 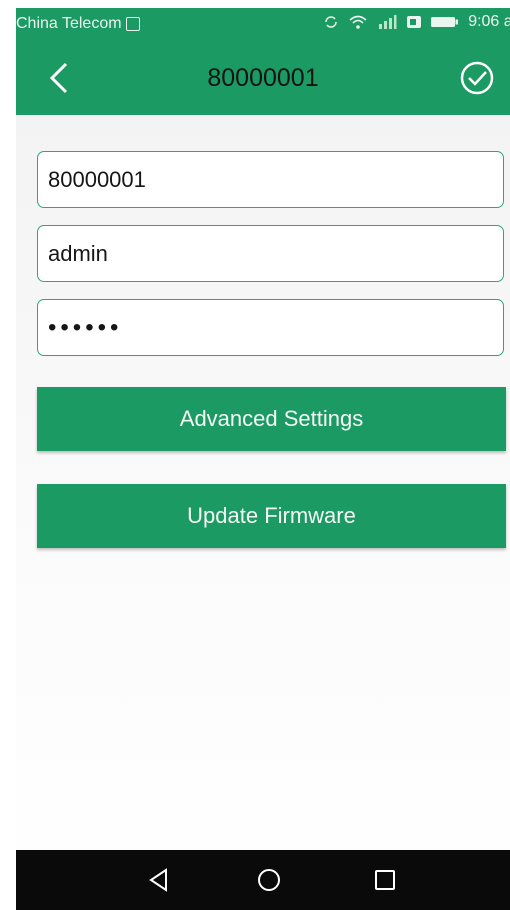 I want to click on check-circle-icon, so click(x=477, y=78).